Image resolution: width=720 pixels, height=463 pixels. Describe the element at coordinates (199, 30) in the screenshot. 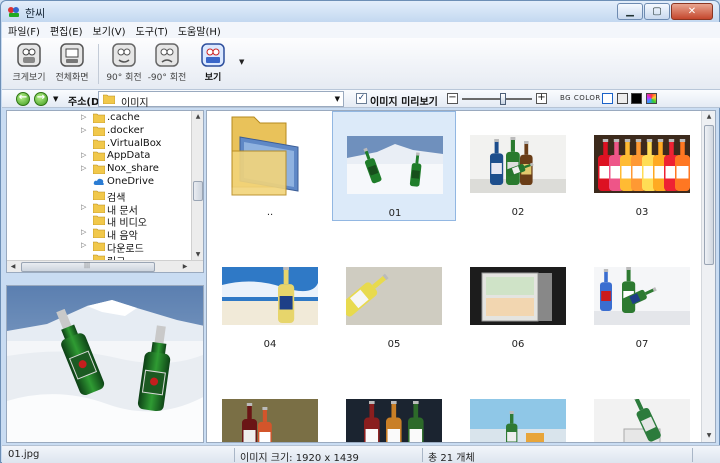

I see `menu-help: 도움말(H)` at that location.